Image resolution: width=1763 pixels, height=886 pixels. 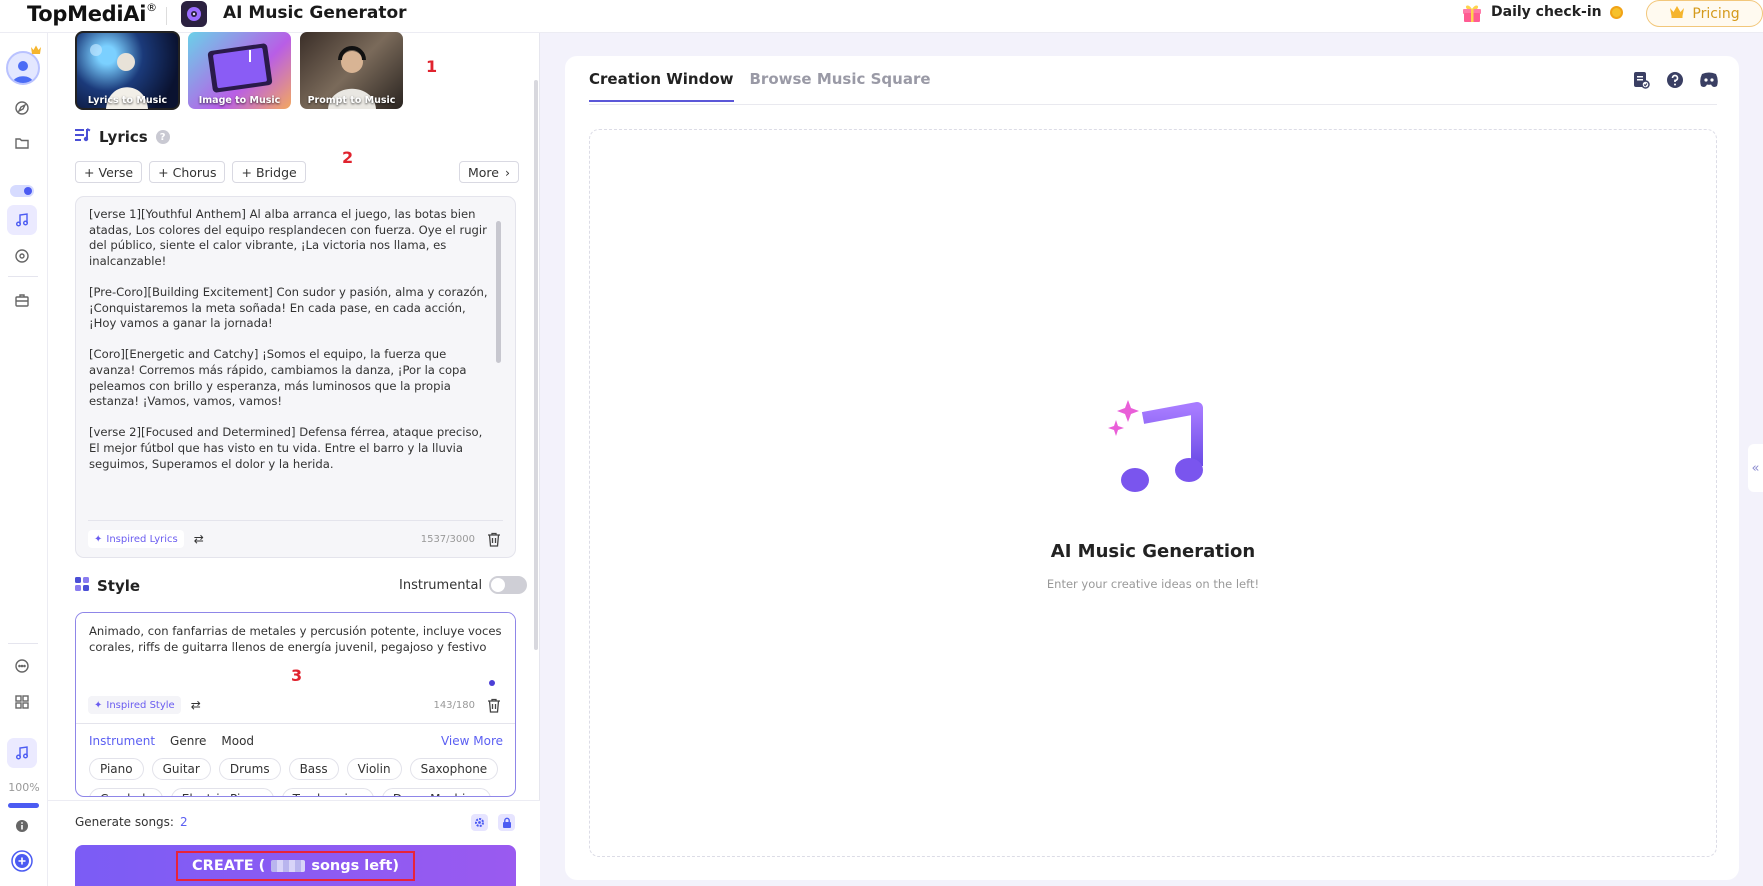 What do you see at coordinates (22, 702) in the screenshot?
I see `apps-grid-icon` at bounding box center [22, 702].